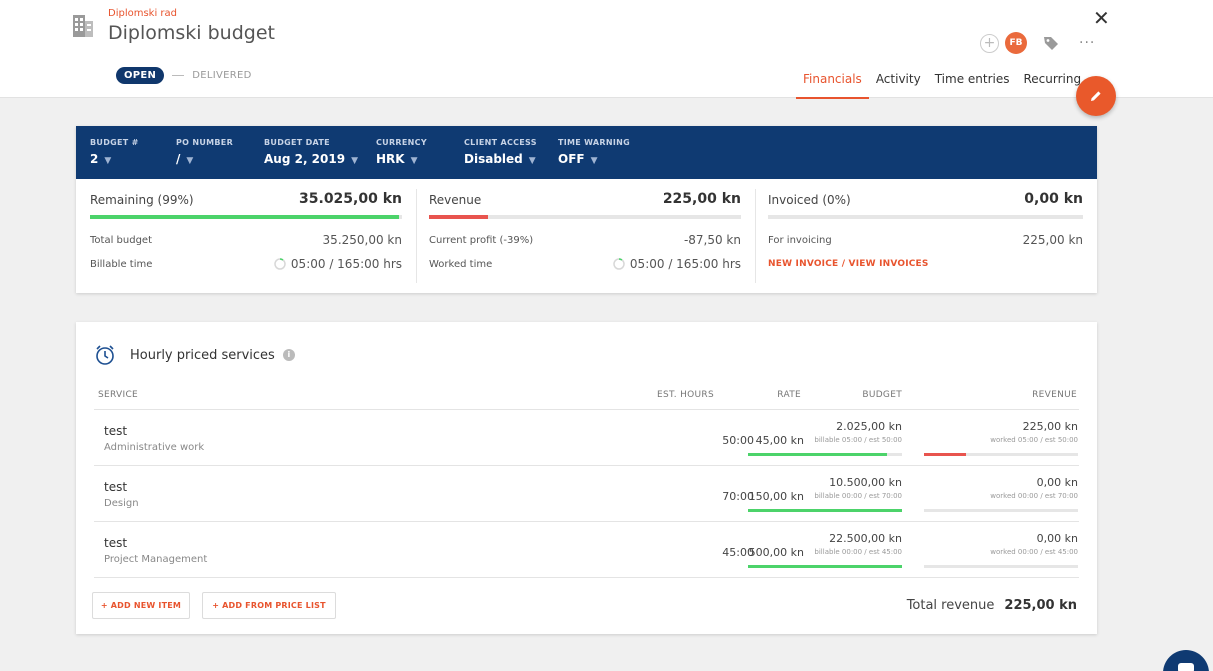 This screenshot has height=671, width=1213. What do you see at coordinates (1040, 605) in the screenshot?
I see `total-revenue-value: 225,00 kn` at bounding box center [1040, 605].